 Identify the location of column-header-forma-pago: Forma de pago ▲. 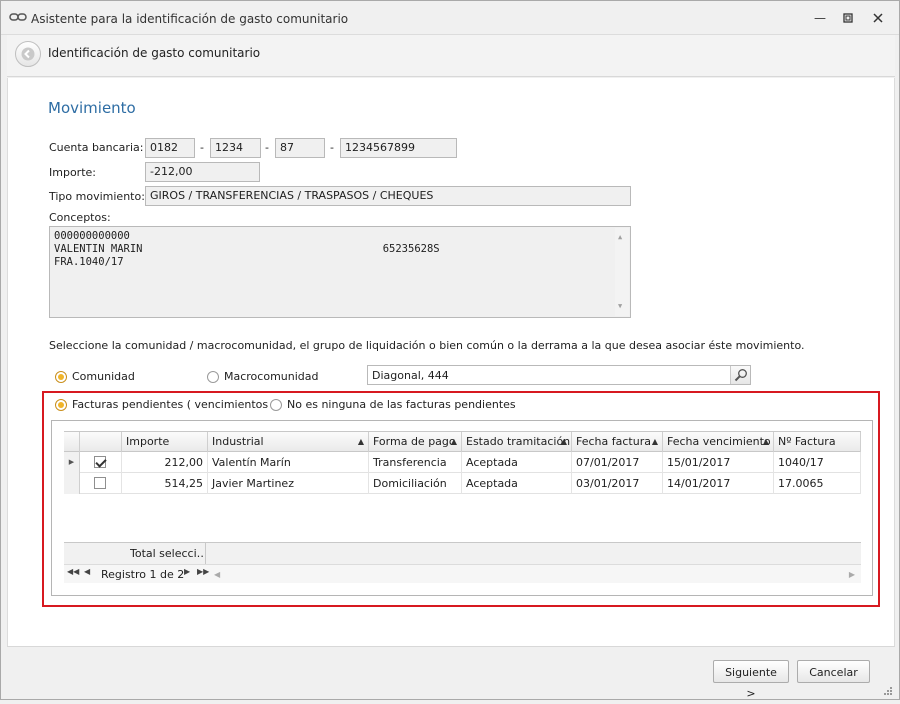
(415, 442).